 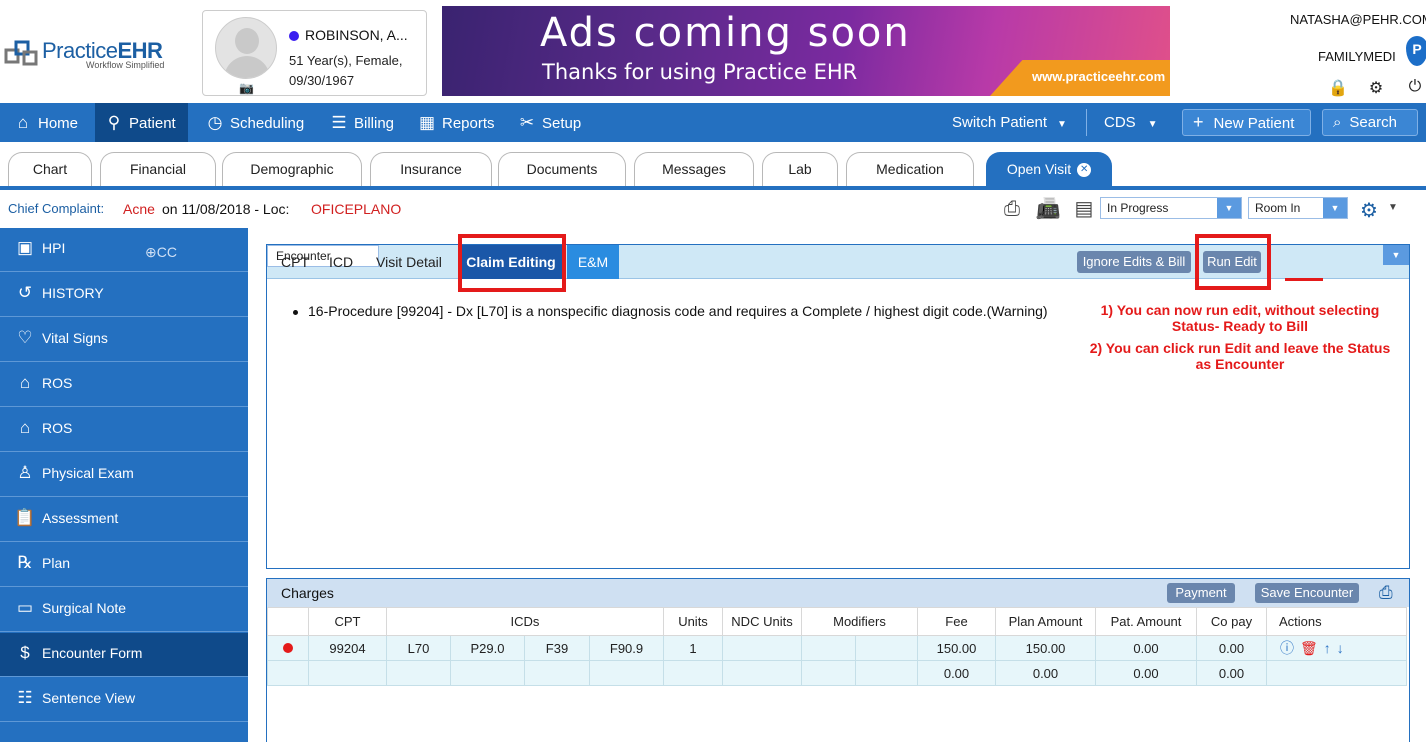 I want to click on sidebar-item-ros: ⌂ ROS, so click(x=124, y=385).